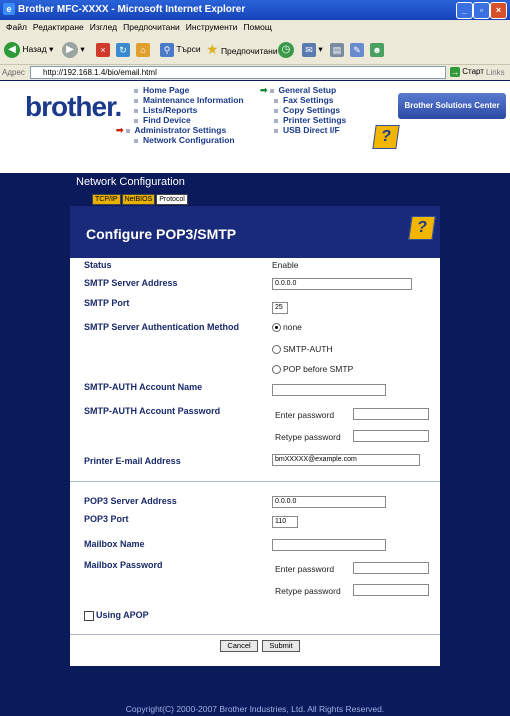 This screenshot has width=510, height=716. What do you see at coordinates (106, 199) in the screenshot?
I see `tab-tcpip: TCP/IP` at bounding box center [106, 199].